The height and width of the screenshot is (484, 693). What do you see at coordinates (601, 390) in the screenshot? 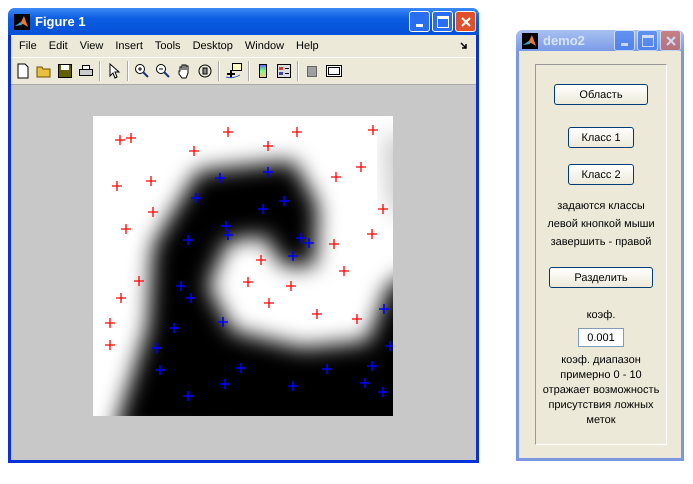
I see `instruction-text: отражает возможность` at bounding box center [601, 390].